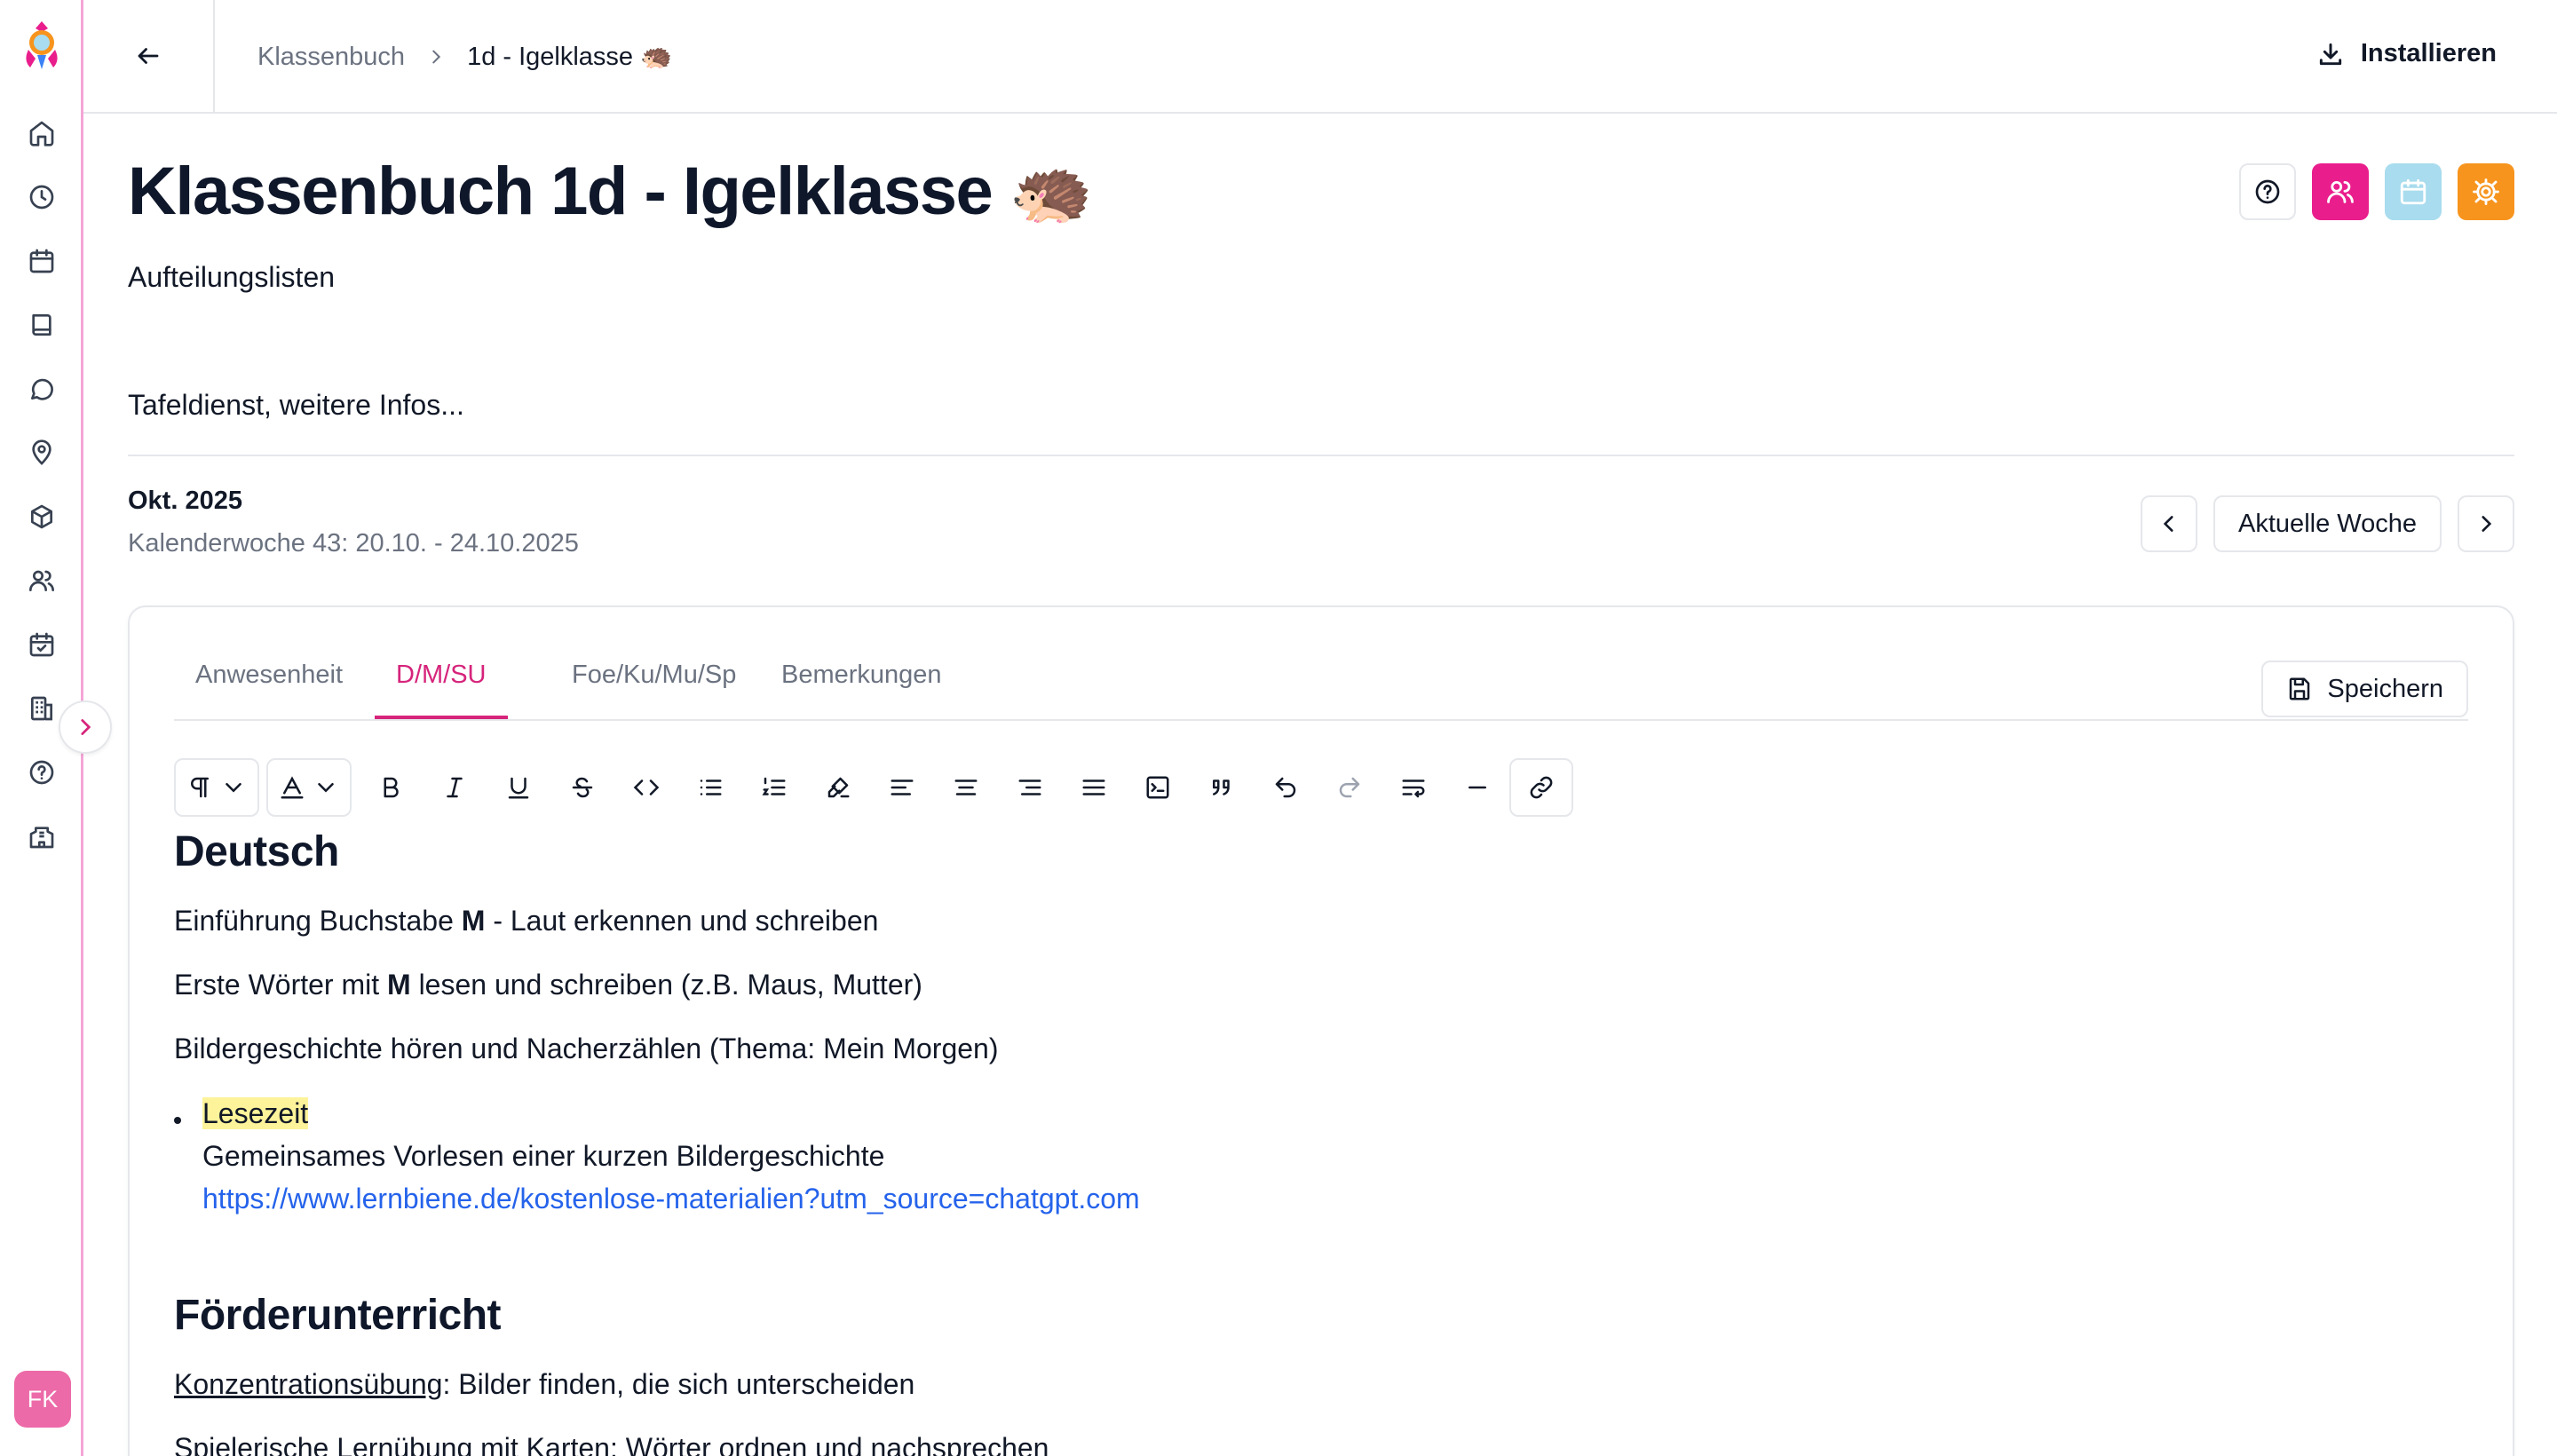 The image size is (2557, 1456). Describe the element at coordinates (1321, 455) in the screenshot. I see `divider` at that location.